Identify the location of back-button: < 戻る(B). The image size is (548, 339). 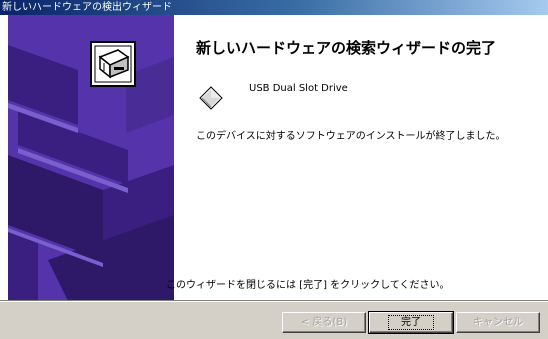
(324, 322).